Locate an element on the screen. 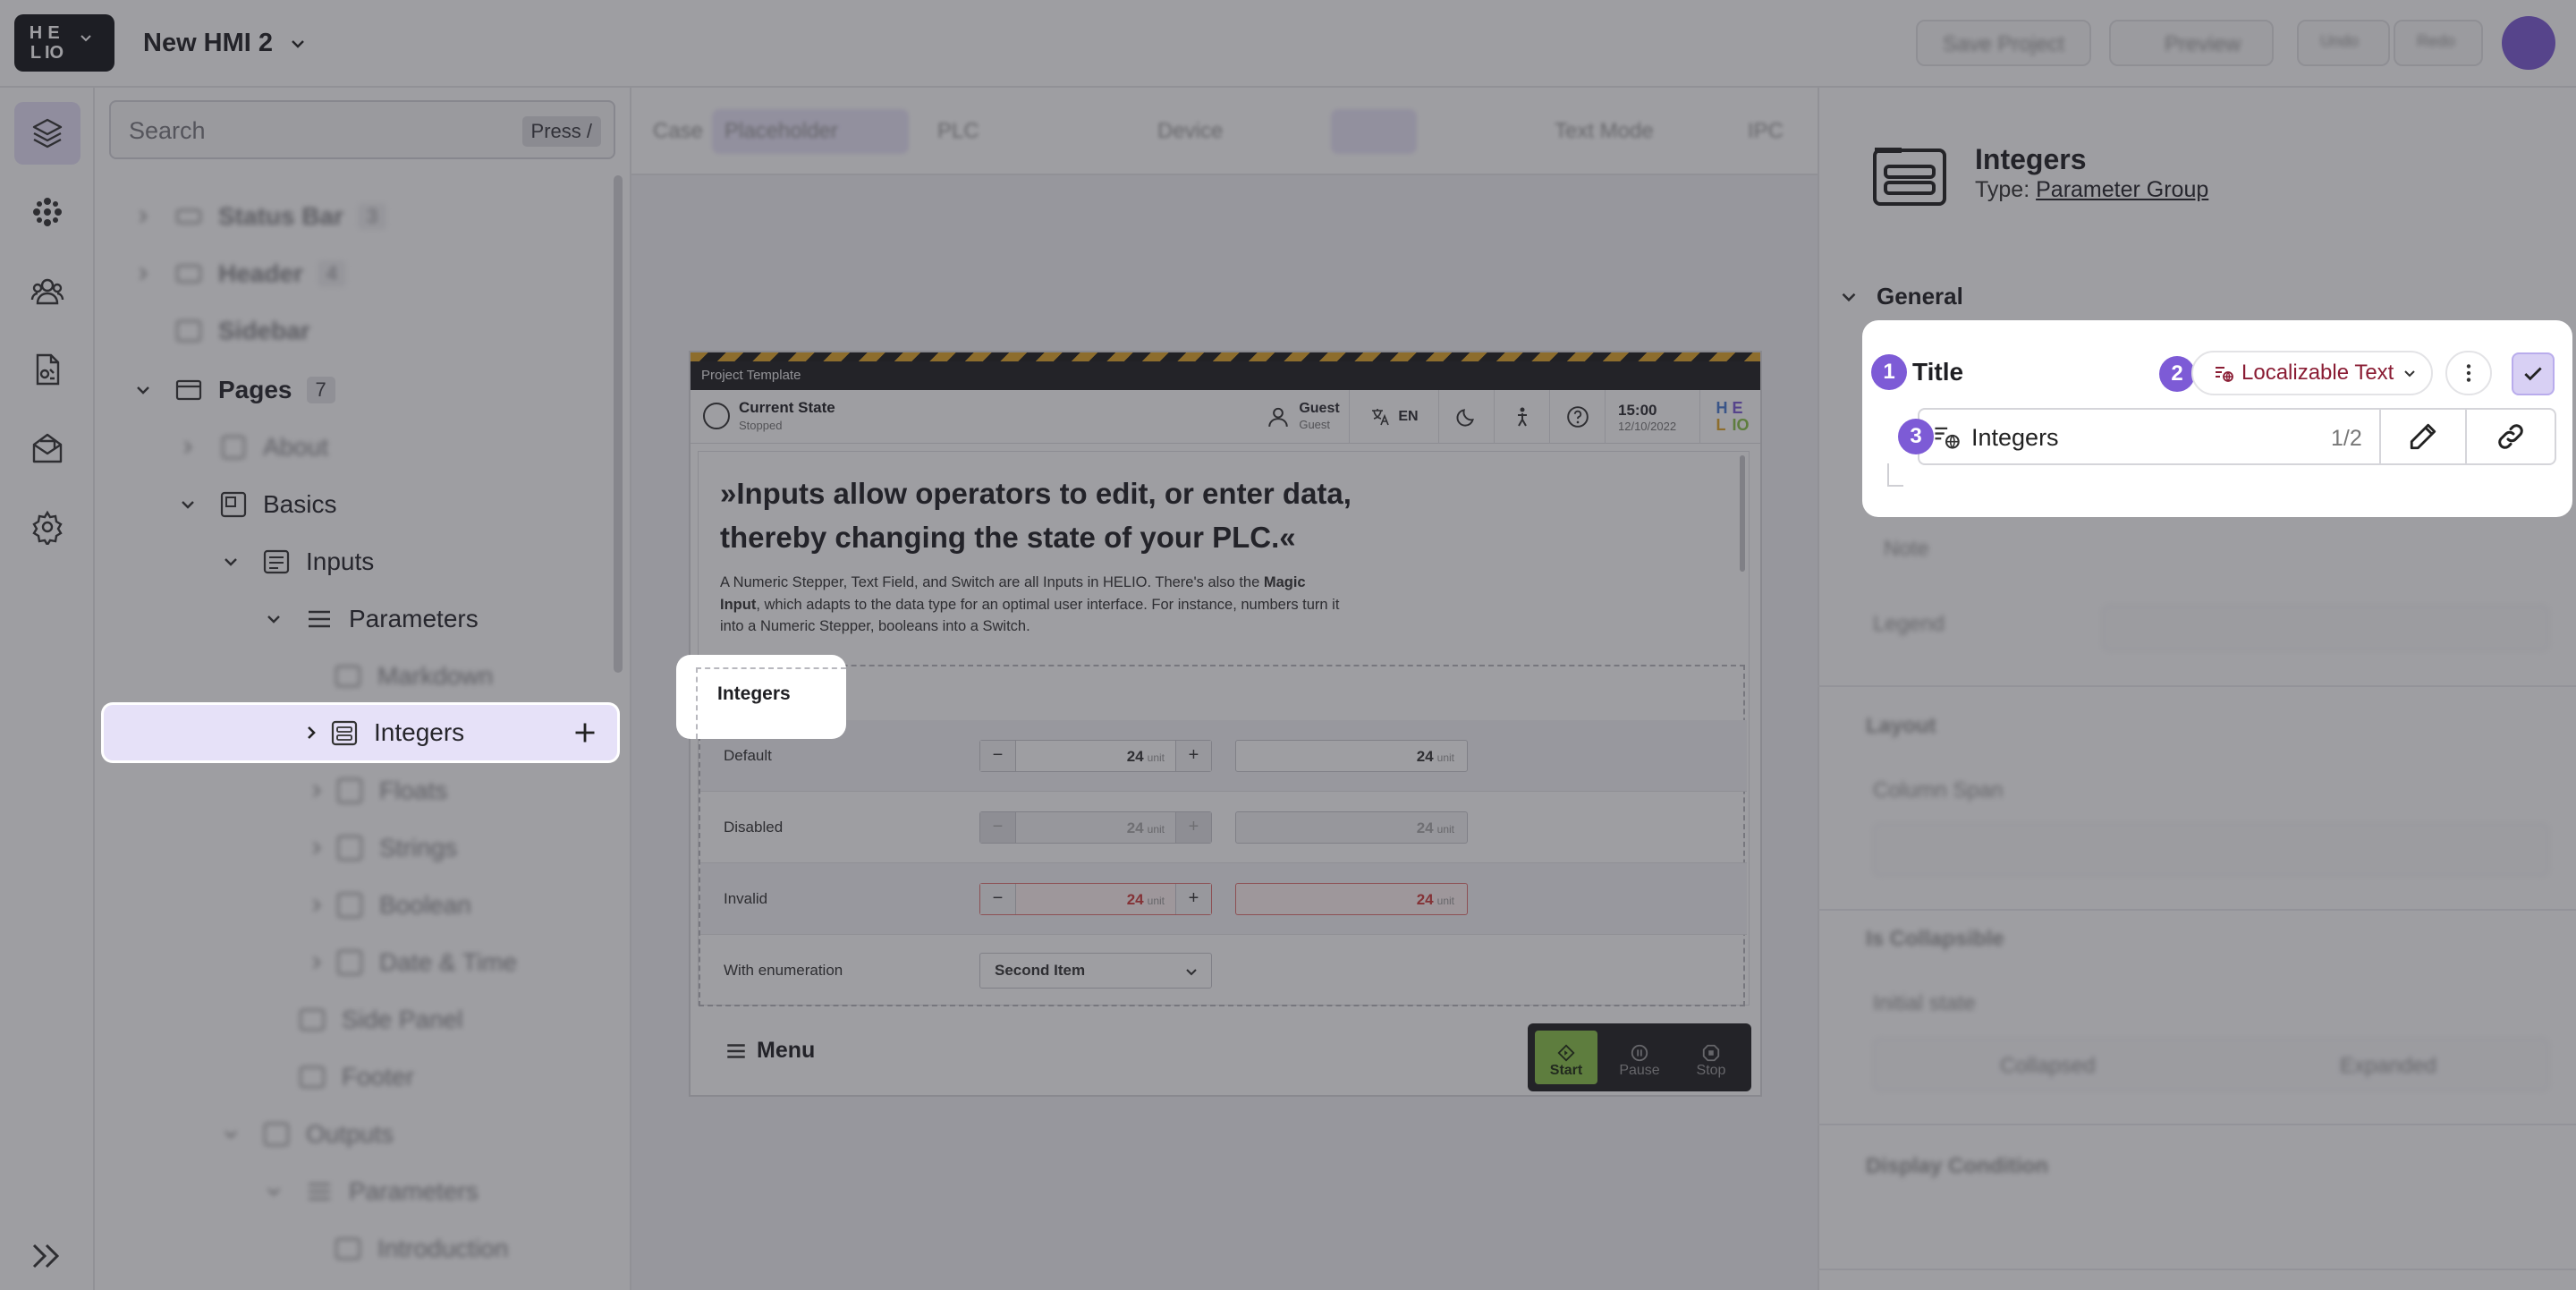 This screenshot has height=1290, width=2576. preview-button: Preview is located at coordinates (2191, 43).